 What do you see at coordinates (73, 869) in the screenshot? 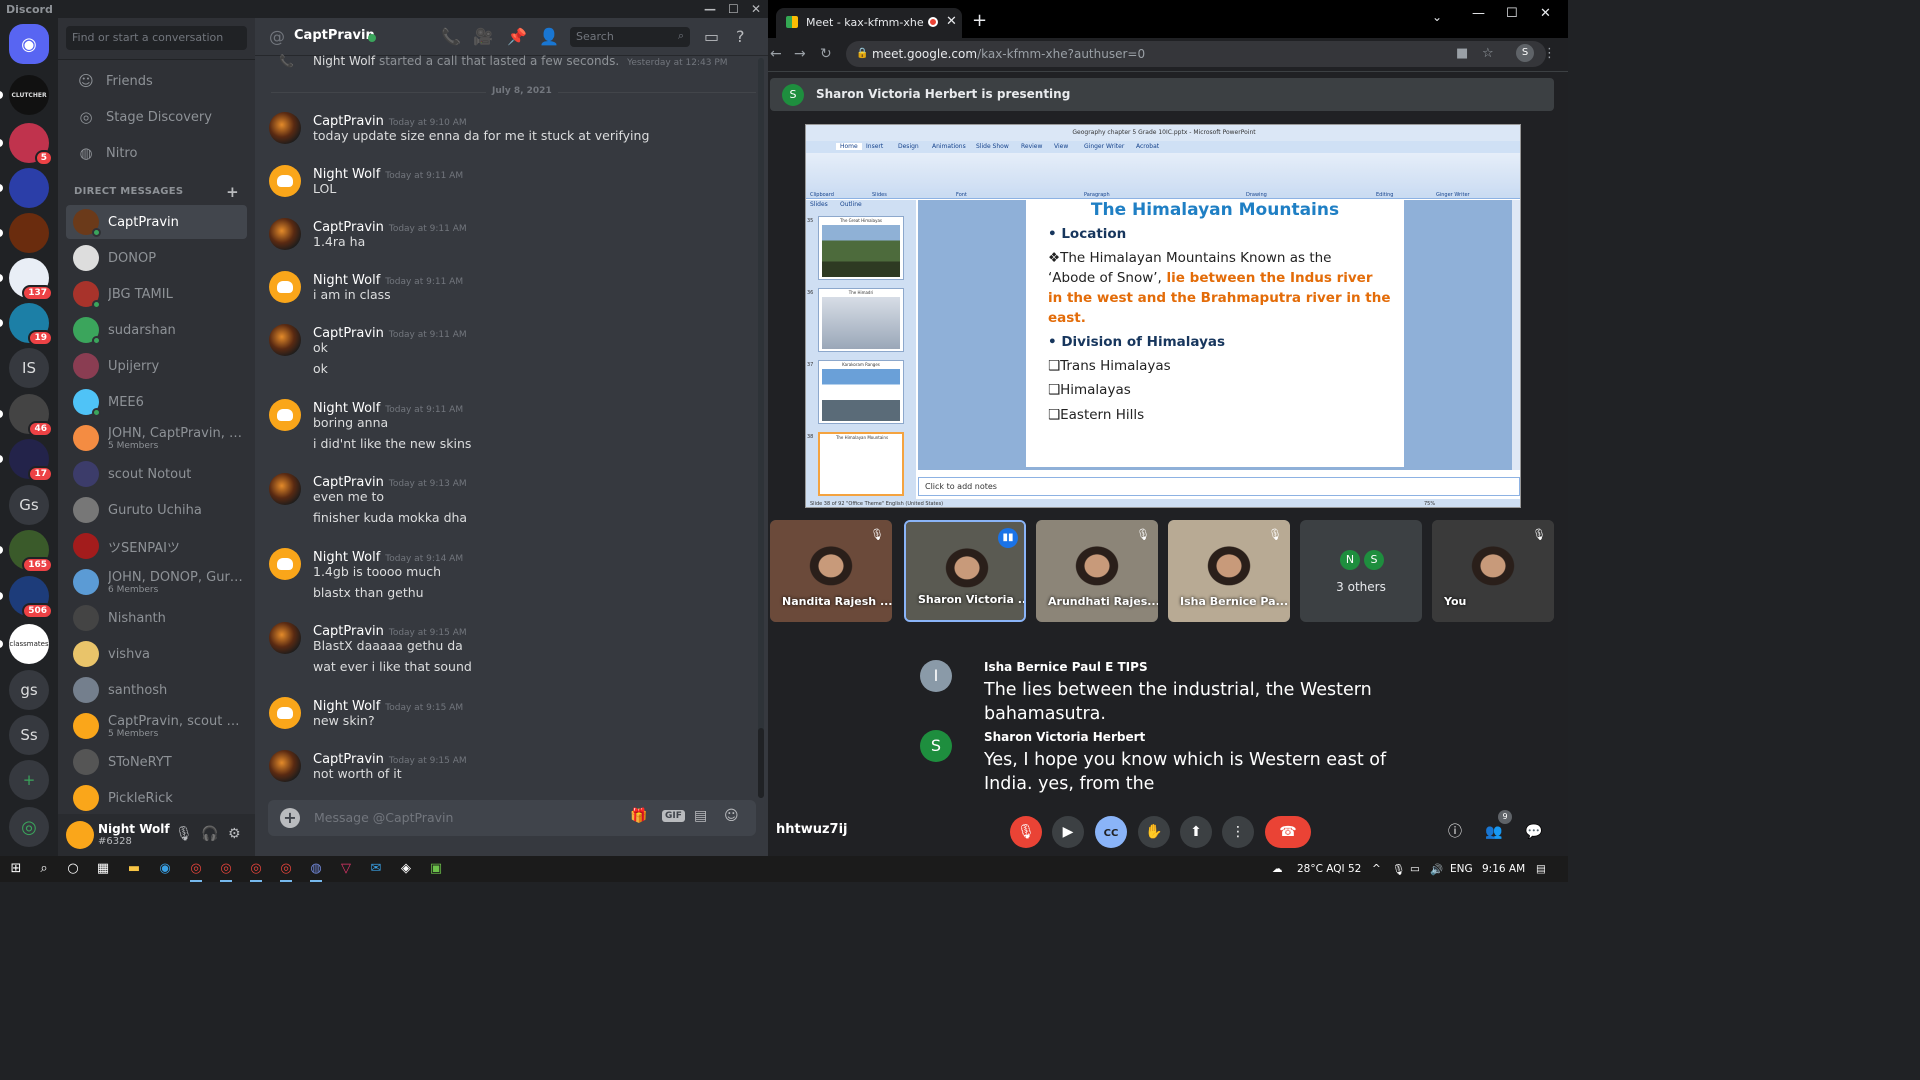
I see `cortana-icon: ○` at bounding box center [73, 869].